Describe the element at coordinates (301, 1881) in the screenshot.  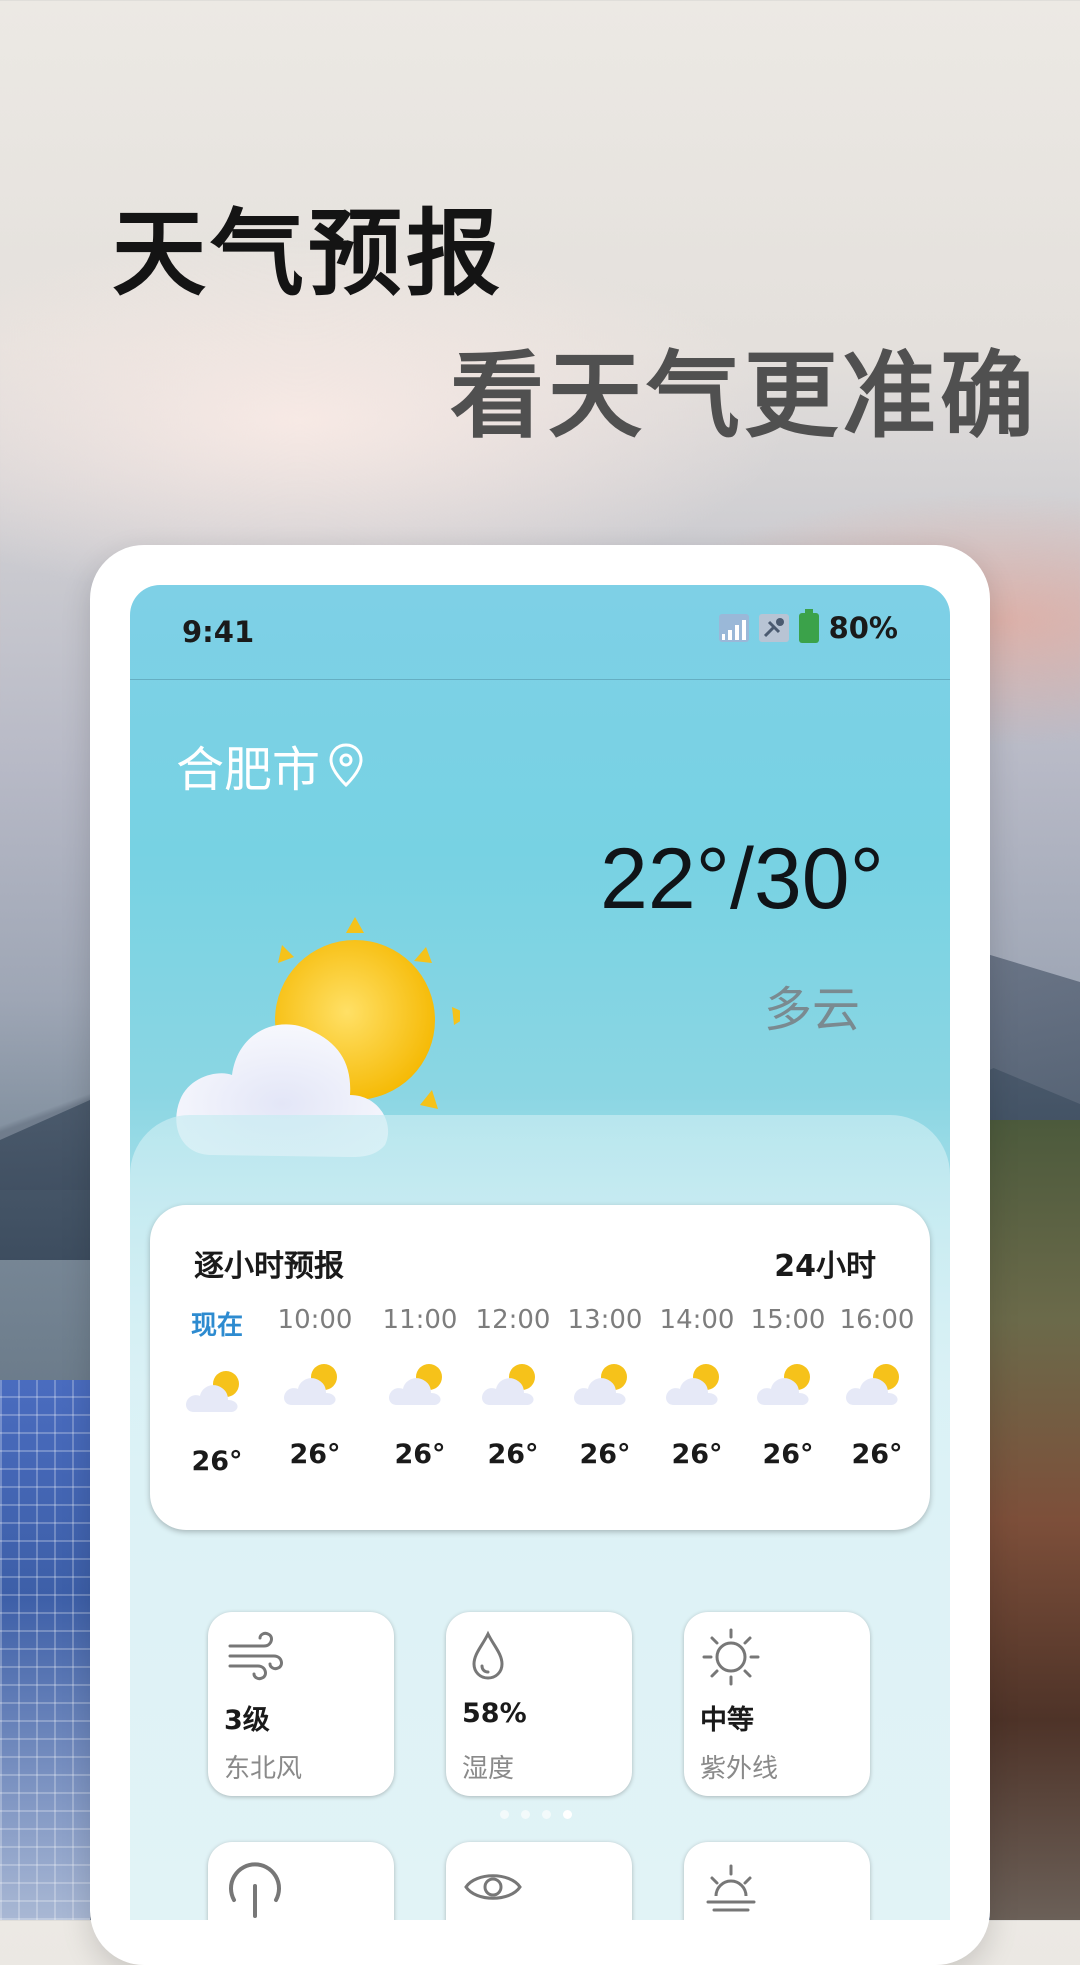
I see `pressure-tile` at that location.